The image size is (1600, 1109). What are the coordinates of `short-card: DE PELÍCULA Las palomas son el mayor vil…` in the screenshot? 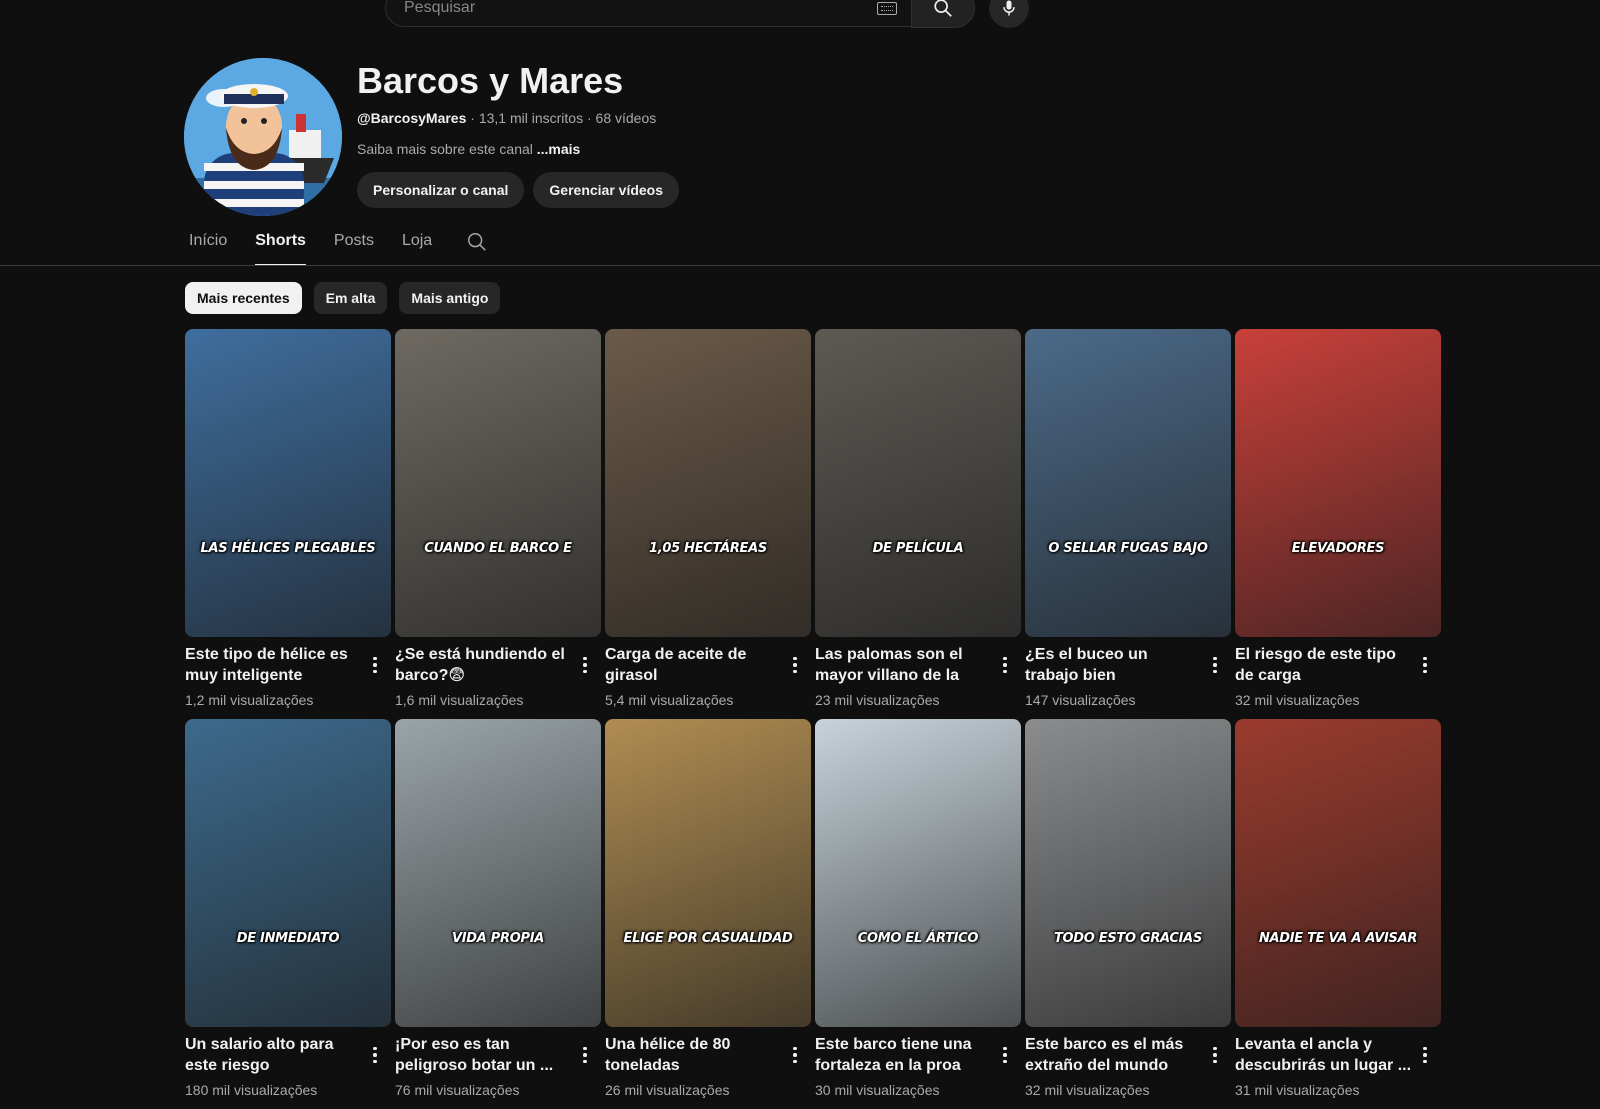 It's located at (918, 524).